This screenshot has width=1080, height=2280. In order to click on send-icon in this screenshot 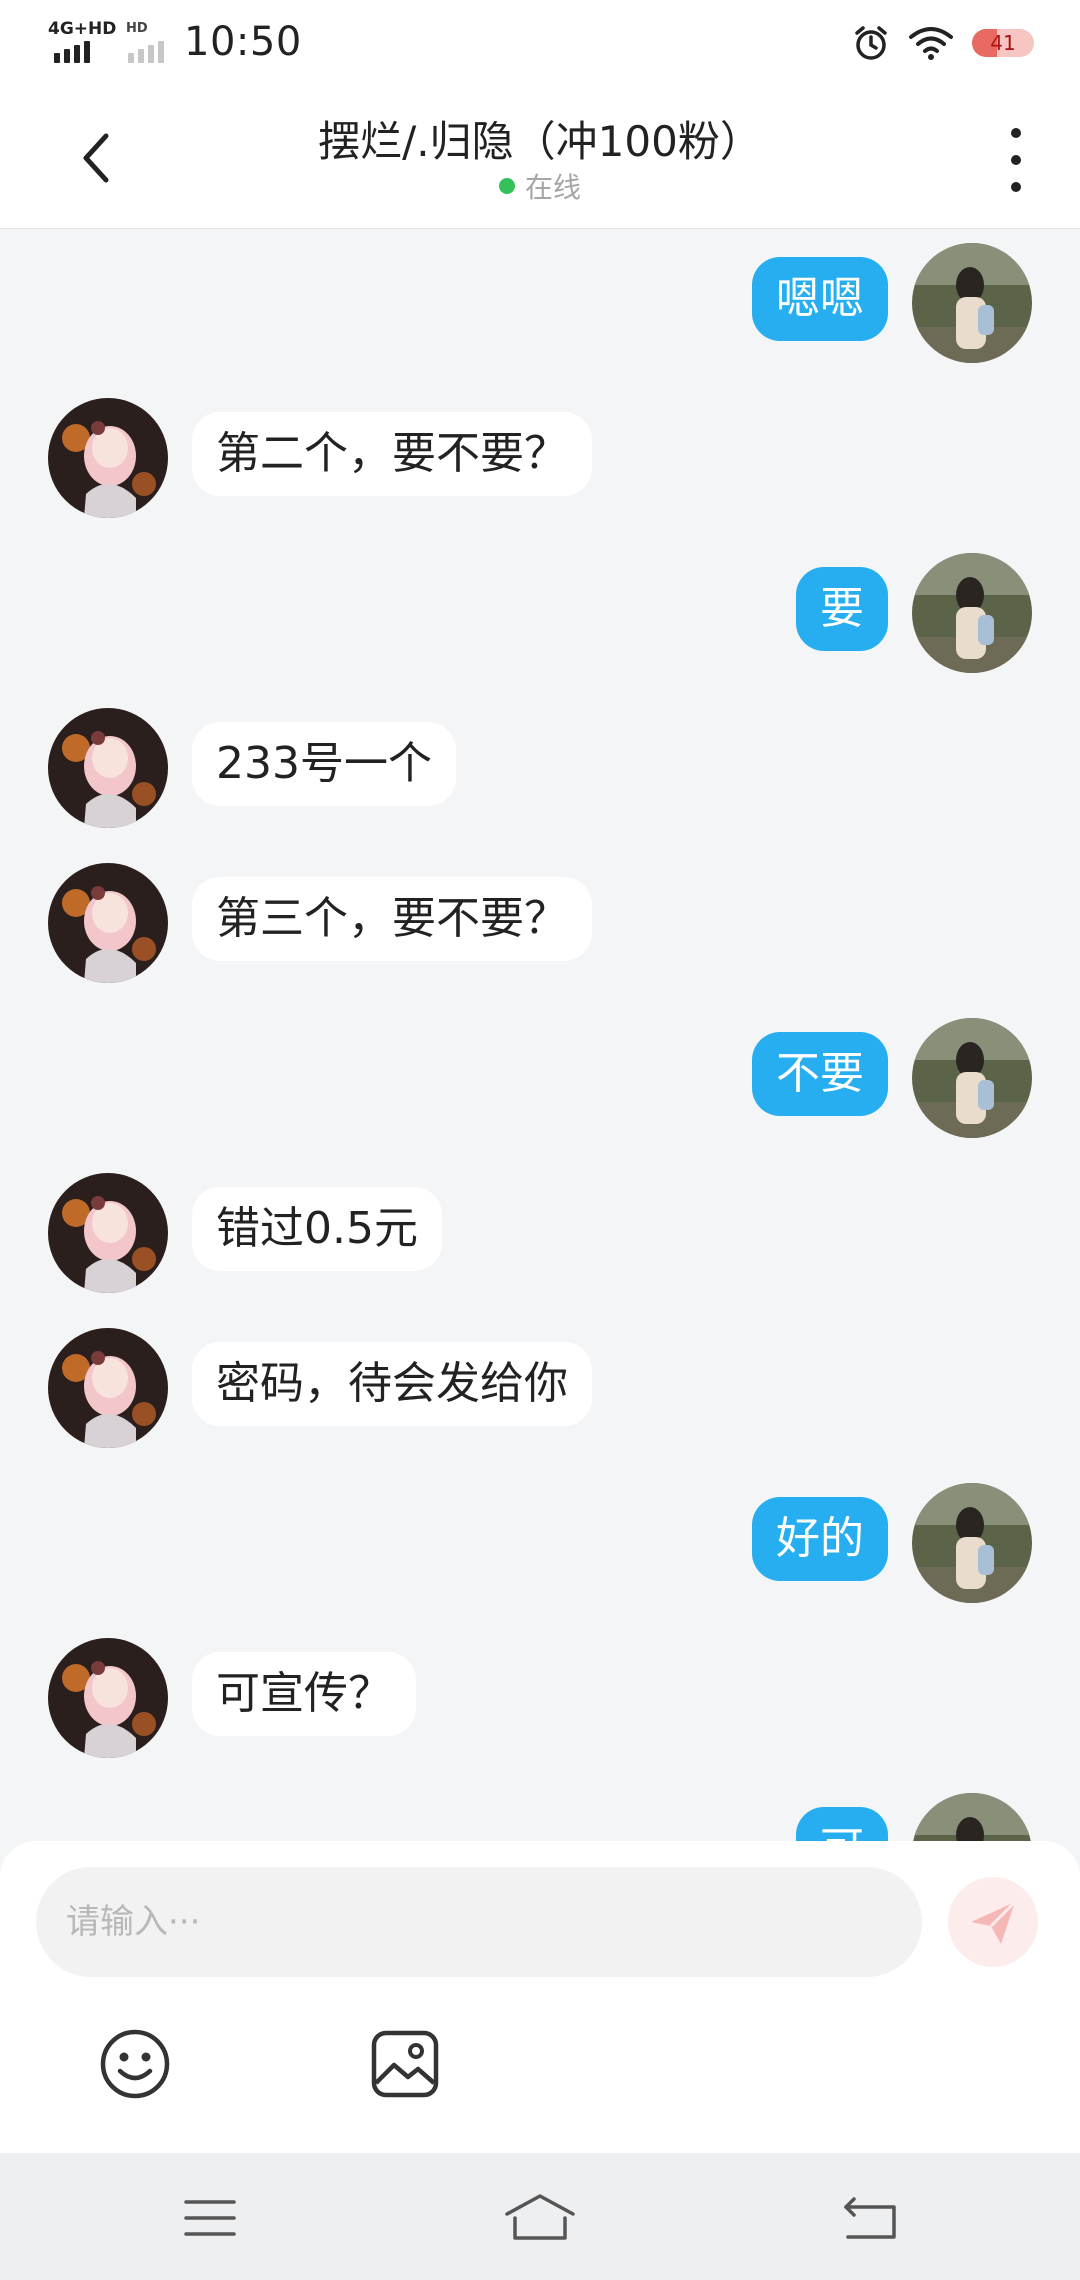, I will do `click(994, 1922)`.